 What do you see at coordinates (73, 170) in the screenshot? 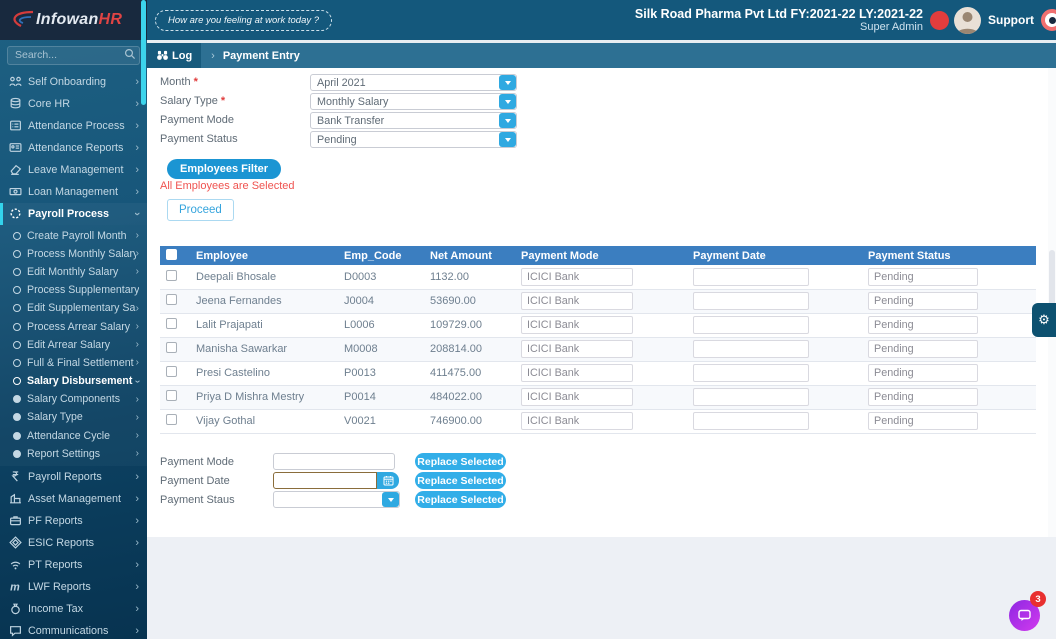
I see `sidebar-item-leave-management: Leave Management ›` at bounding box center [73, 170].